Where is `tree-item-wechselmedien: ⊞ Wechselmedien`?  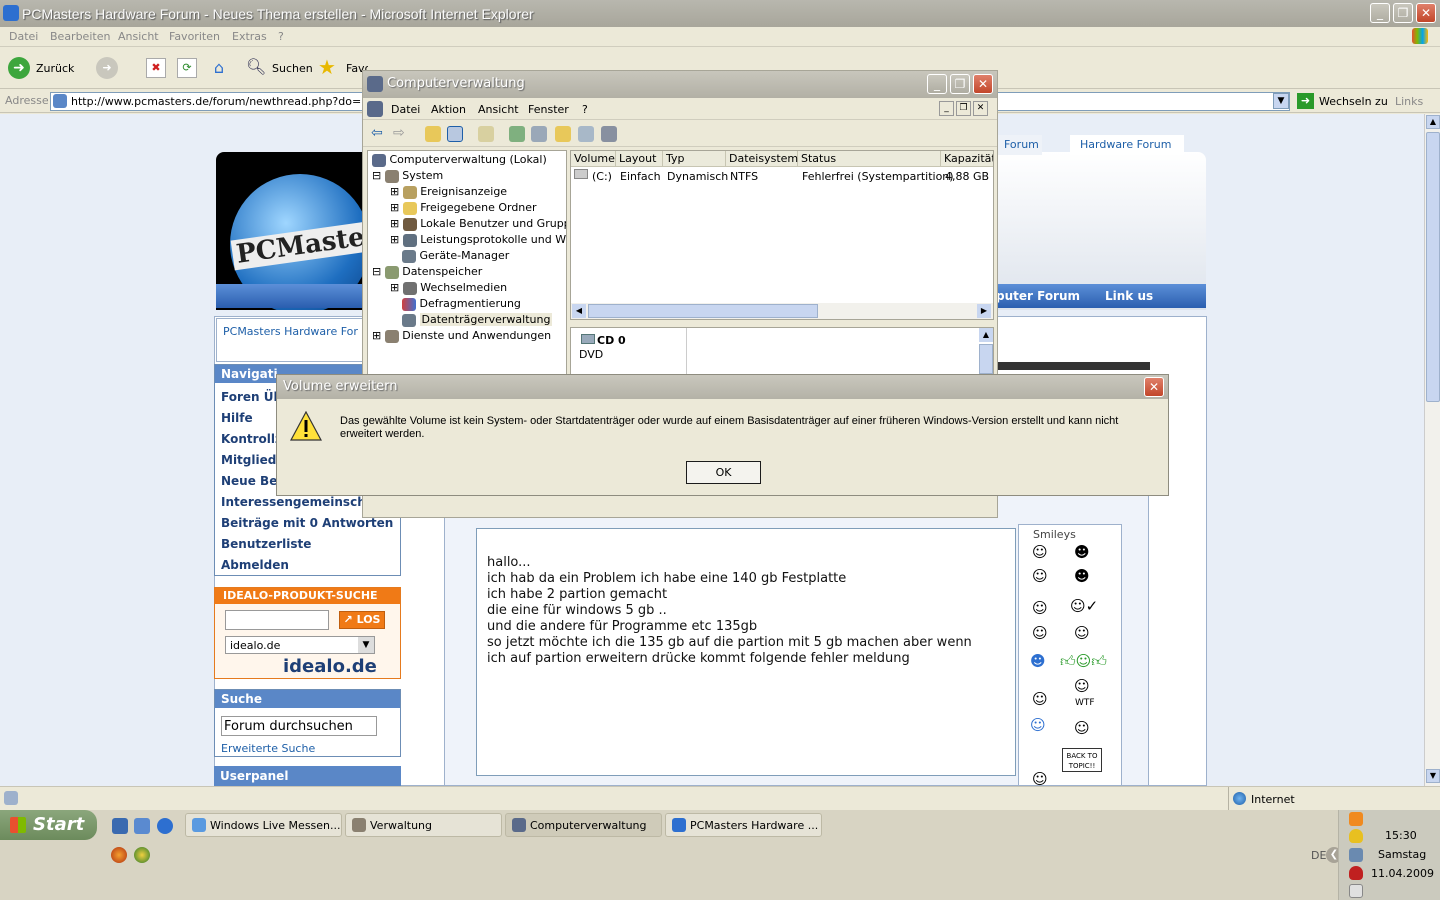
tree-item-wechselmedien: ⊞ Wechselmedien is located at coordinates (448, 288).